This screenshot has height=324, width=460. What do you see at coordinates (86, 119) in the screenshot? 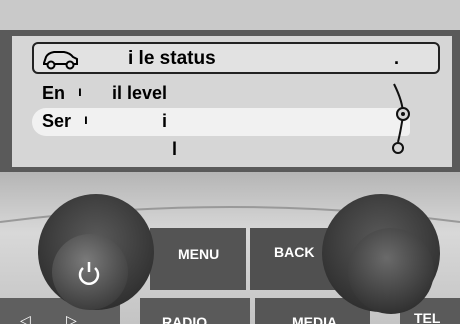
I see `row-service-mid: ı` at bounding box center [86, 119].